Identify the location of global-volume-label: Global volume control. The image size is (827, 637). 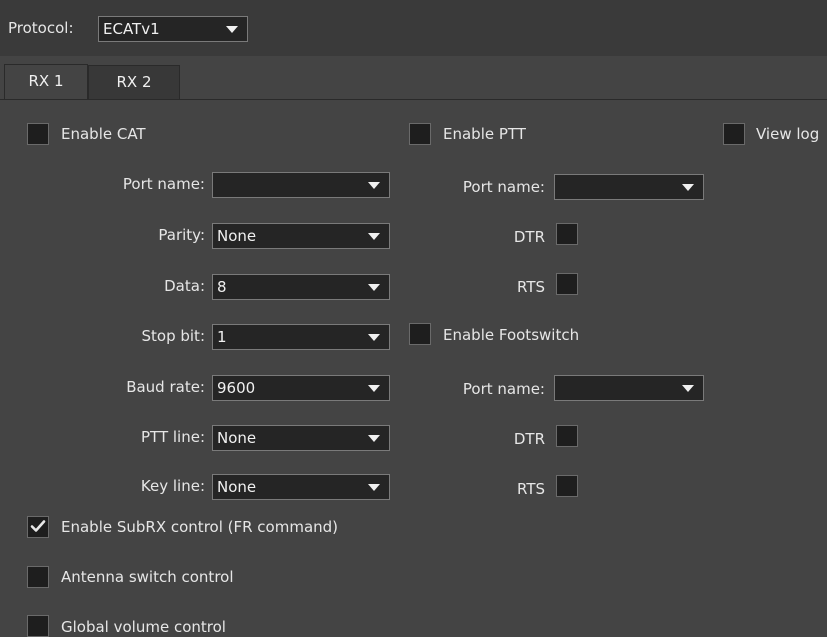
(143, 627).